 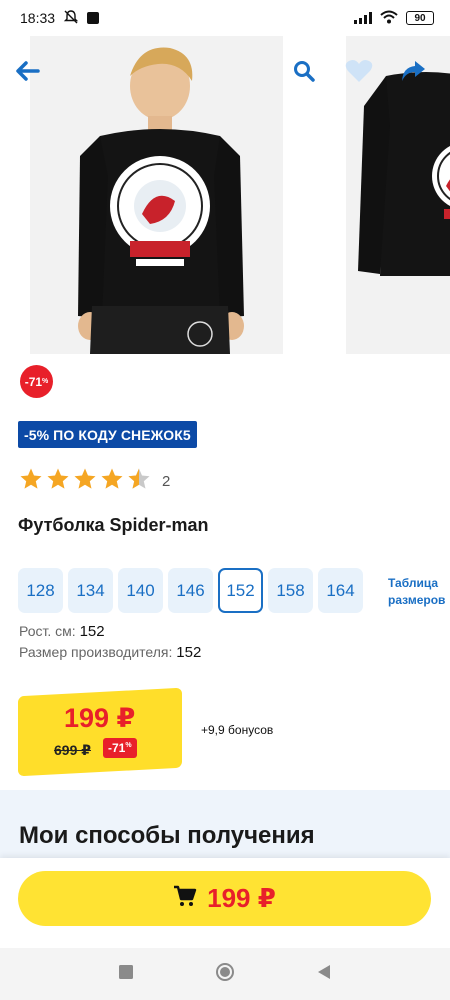 I want to click on product-rating: 2, so click(x=94, y=481).